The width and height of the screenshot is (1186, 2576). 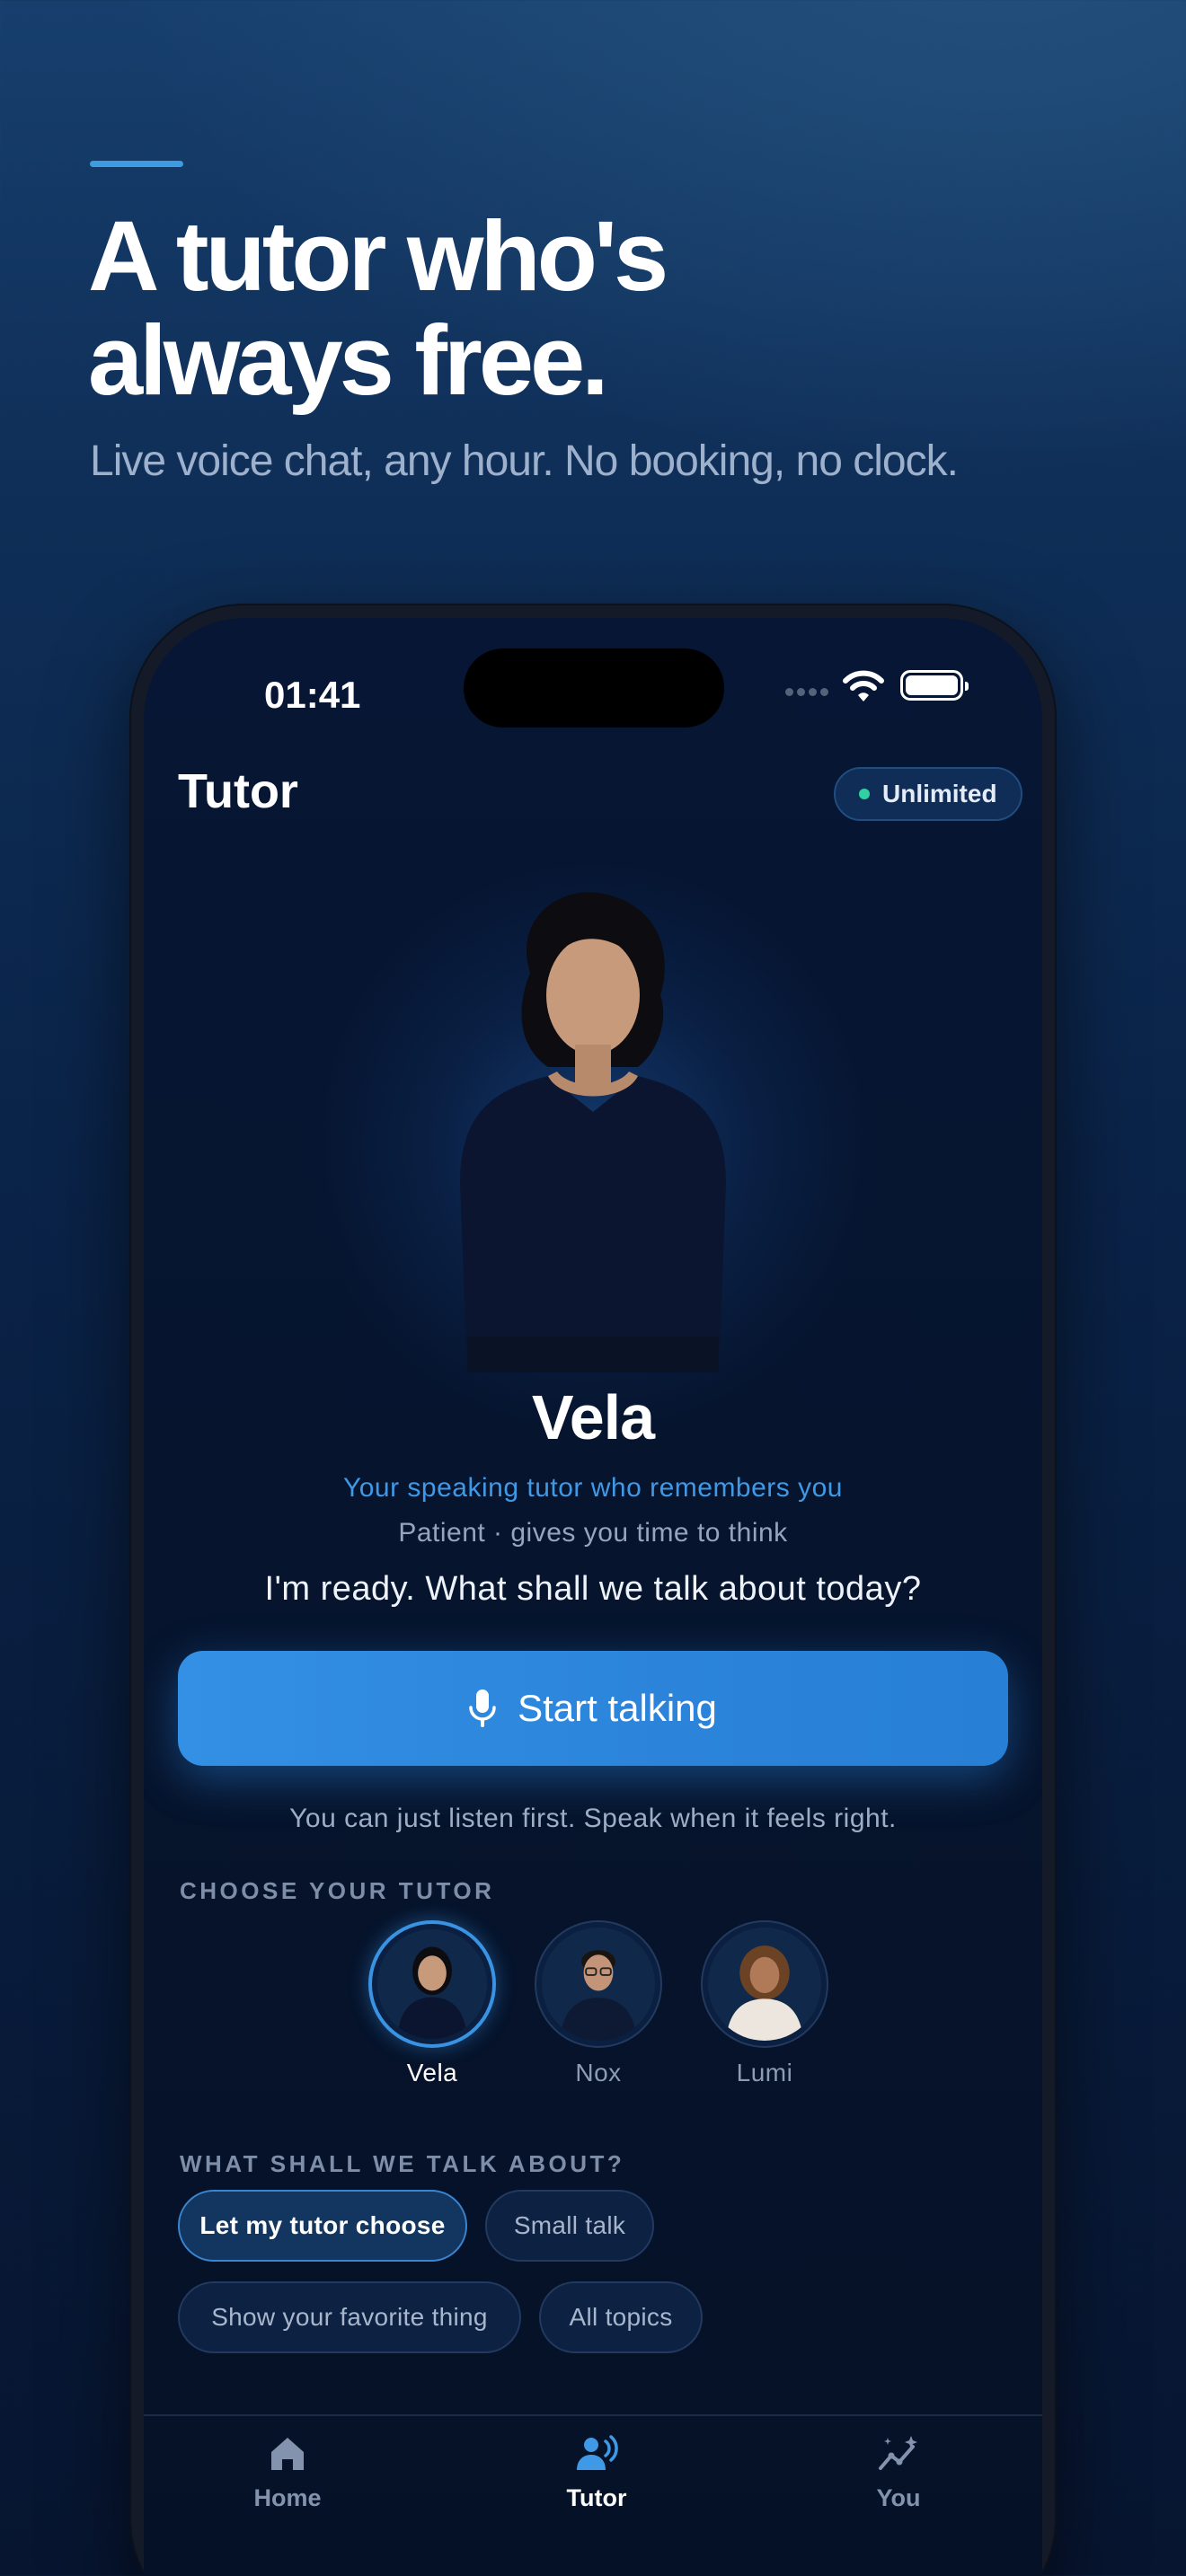 What do you see at coordinates (597, 2452) in the screenshot?
I see `voice-tutor-icon` at bounding box center [597, 2452].